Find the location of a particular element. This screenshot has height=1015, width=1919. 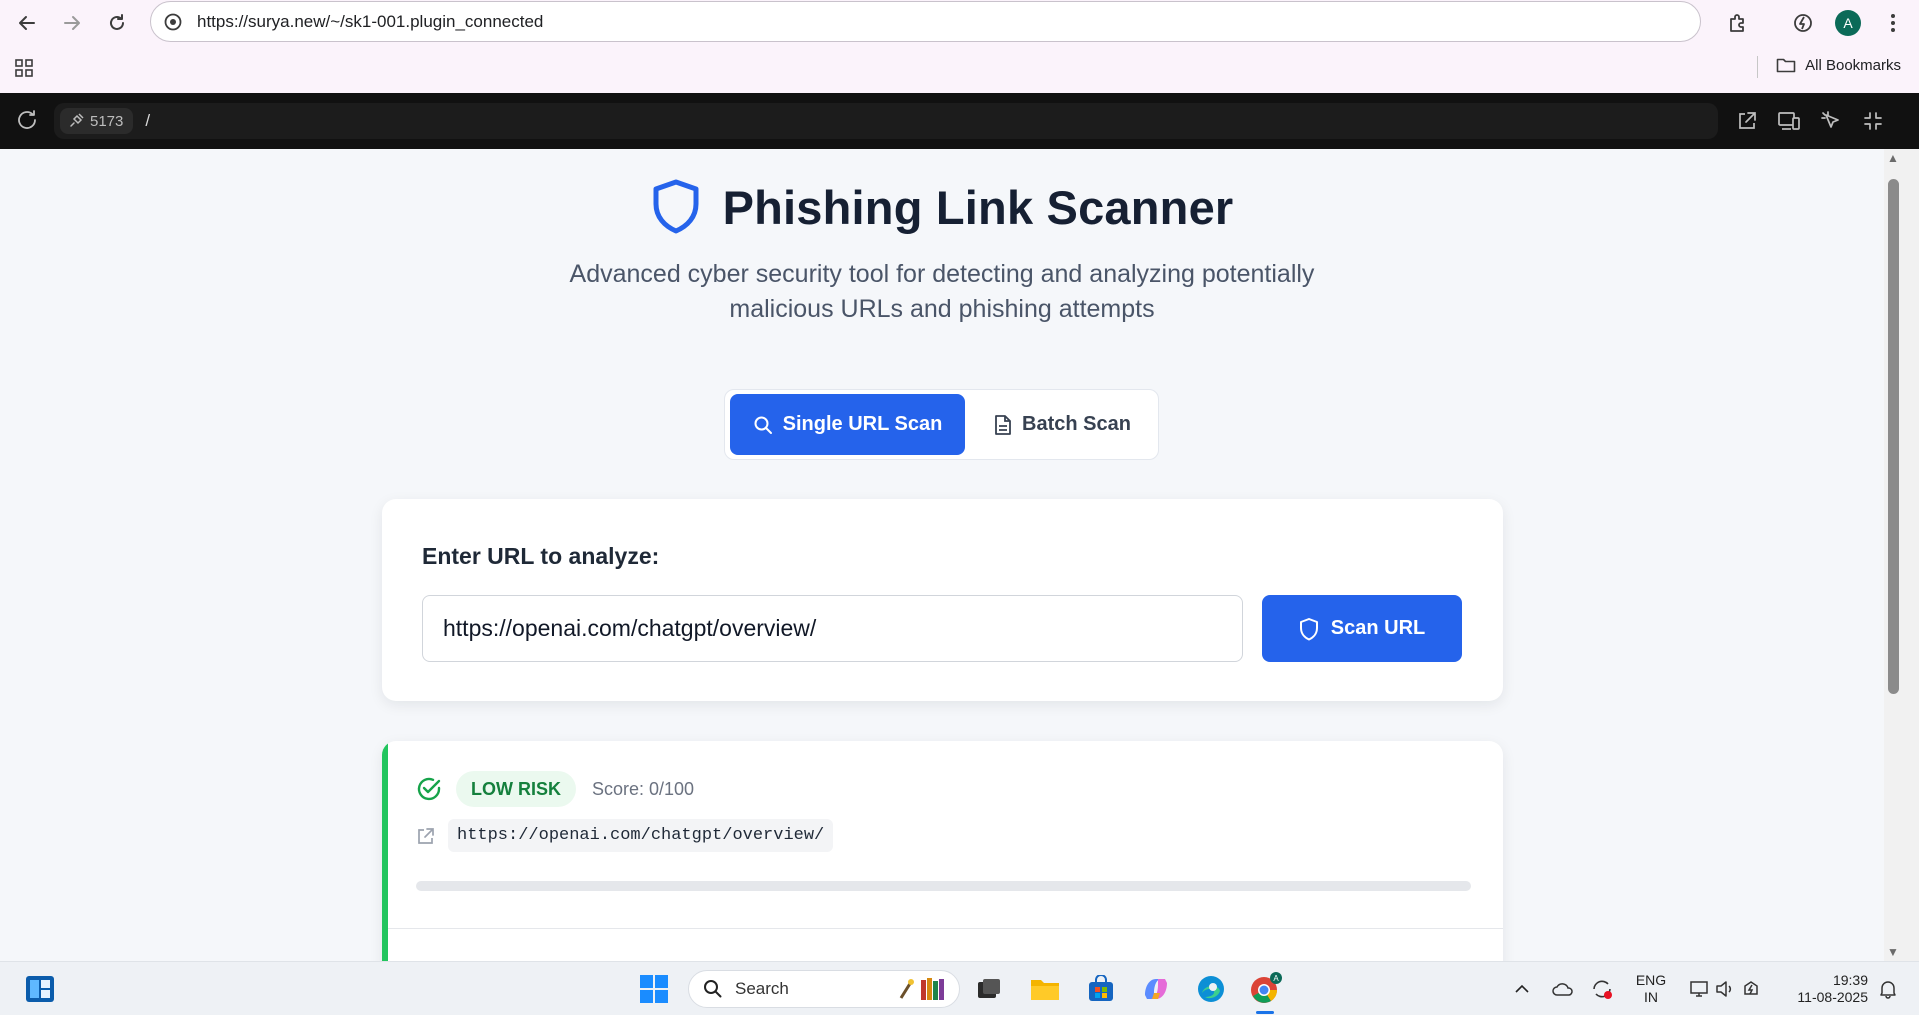

collapse-preview-button is located at coordinates (1873, 121).